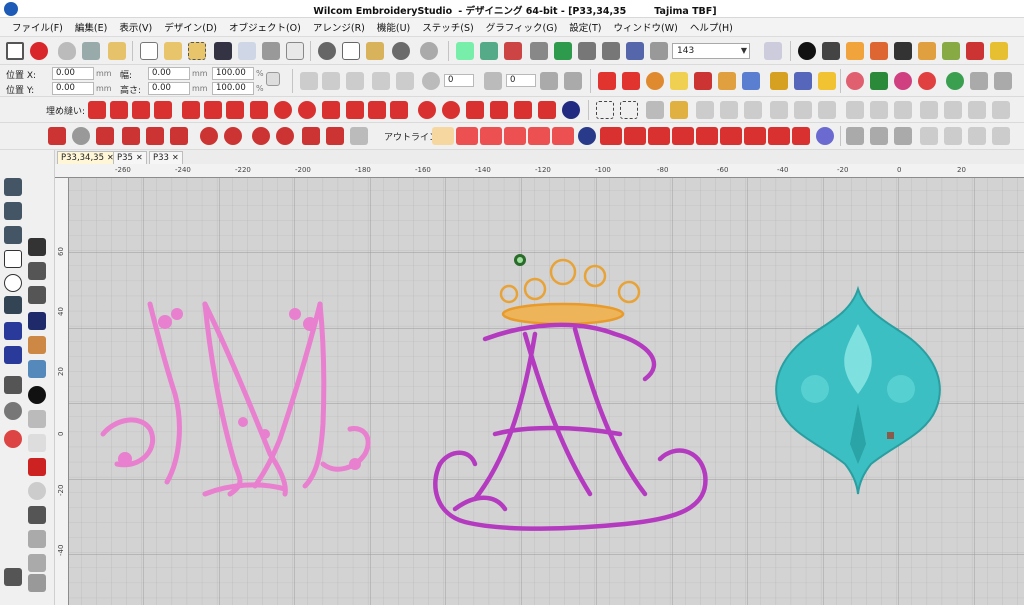  What do you see at coordinates (879, 110) in the screenshot?
I see `align-middle-icon` at bounding box center [879, 110].